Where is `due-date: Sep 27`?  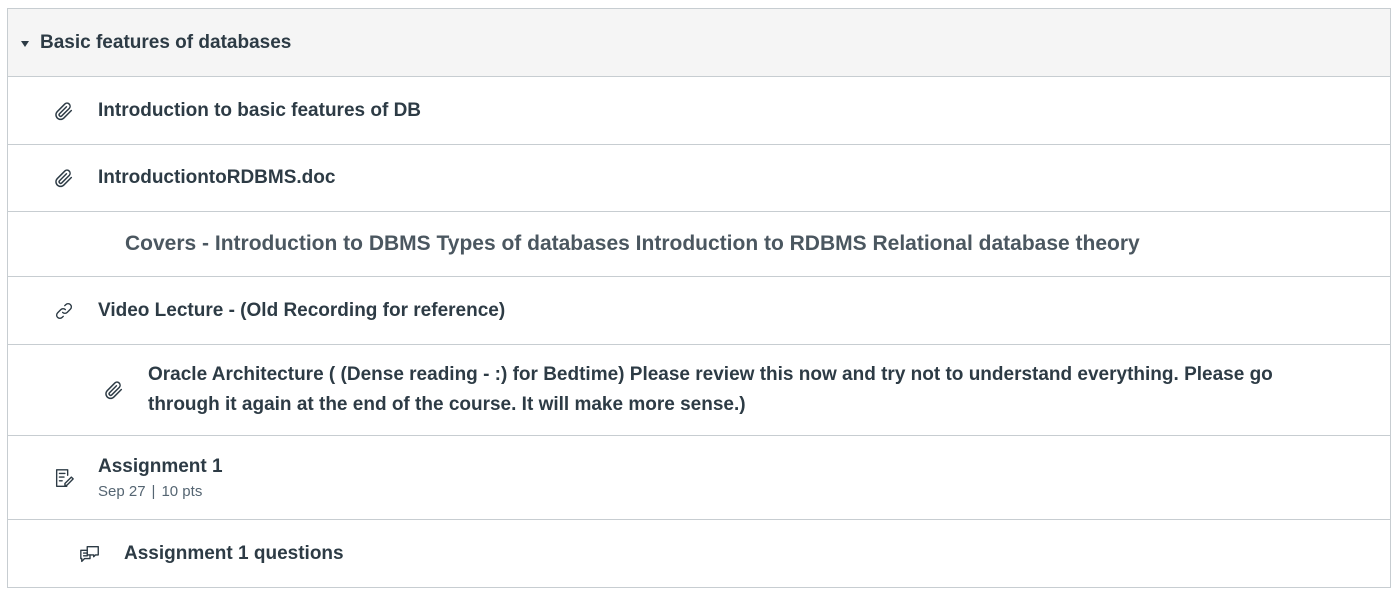
due-date: Sep 27 is located at coordinates (122, 491).